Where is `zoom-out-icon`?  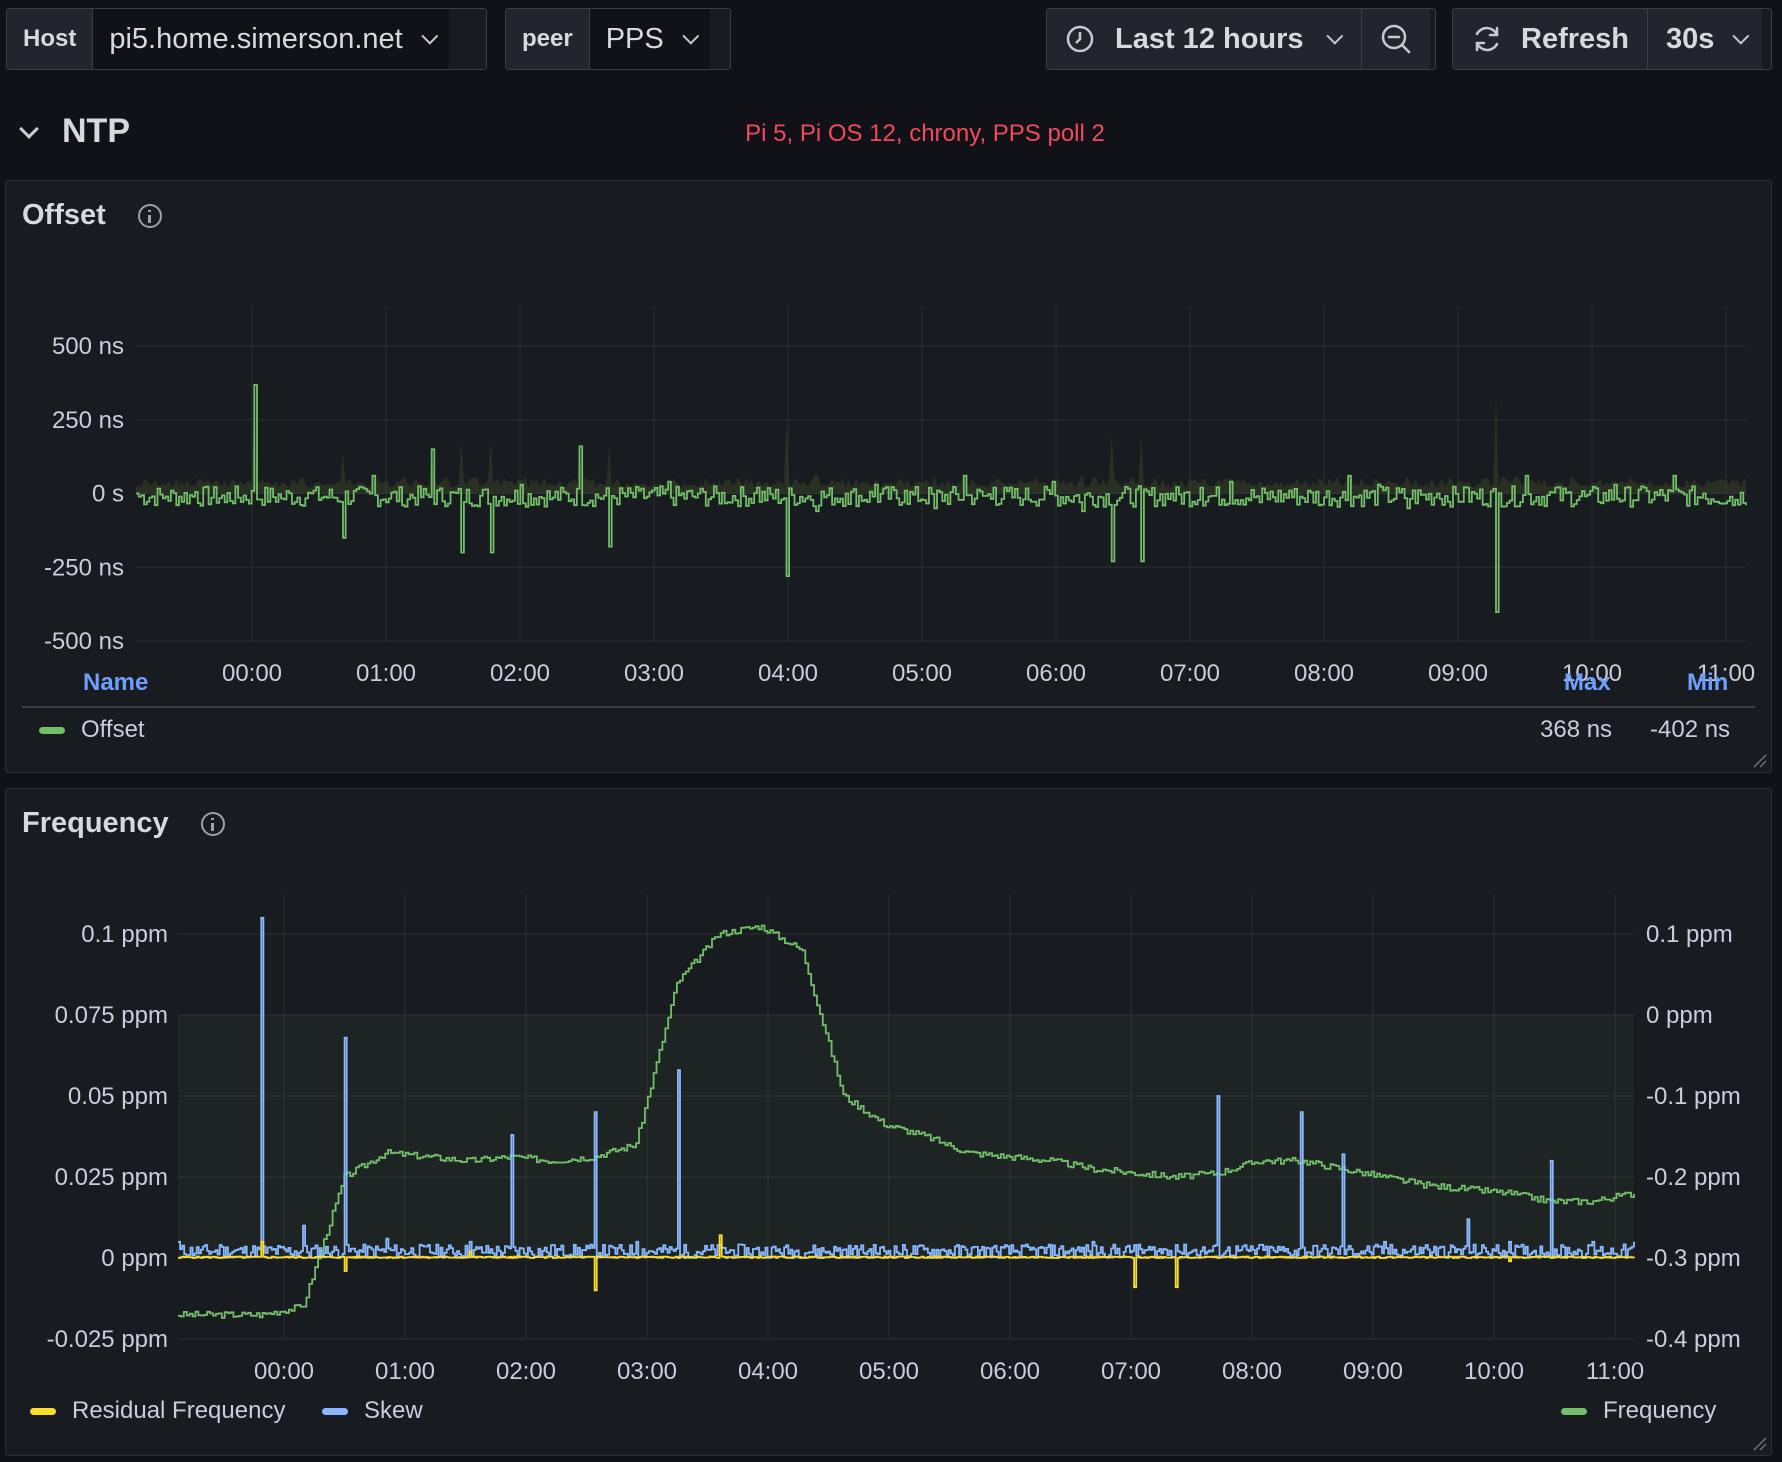
zoom-out-icon is located at coordinates (1396, 39).